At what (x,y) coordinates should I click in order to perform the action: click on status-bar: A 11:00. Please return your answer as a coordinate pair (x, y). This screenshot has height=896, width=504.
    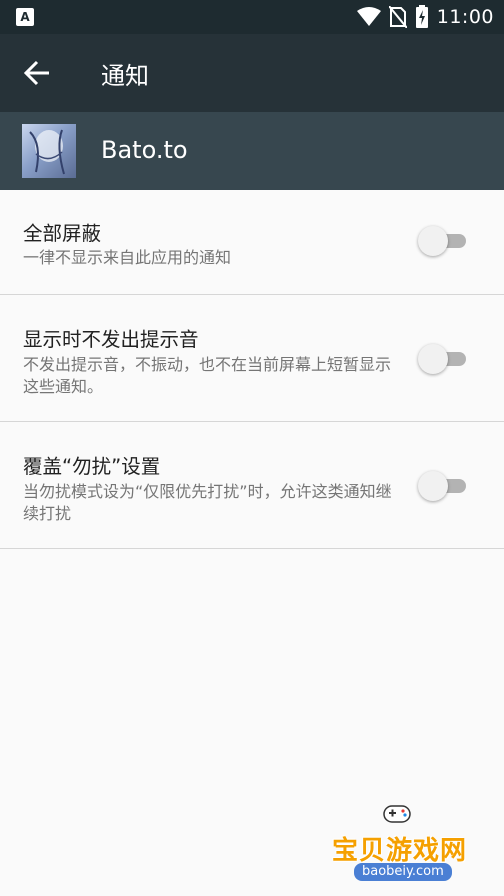
    Looking at the image, I should click on (252, 17).